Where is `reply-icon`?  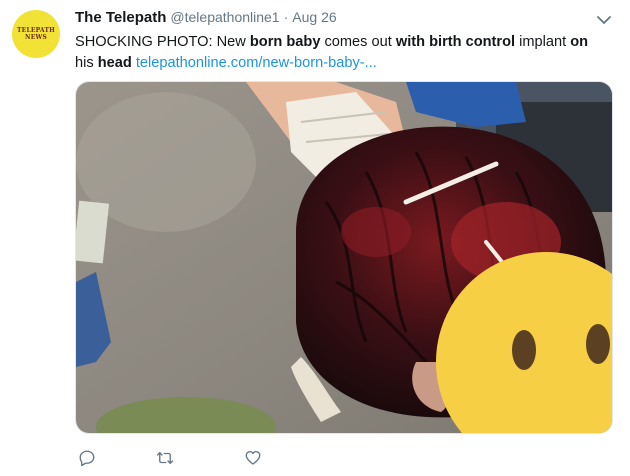 reply-icon is located at coordinates (87, 458).